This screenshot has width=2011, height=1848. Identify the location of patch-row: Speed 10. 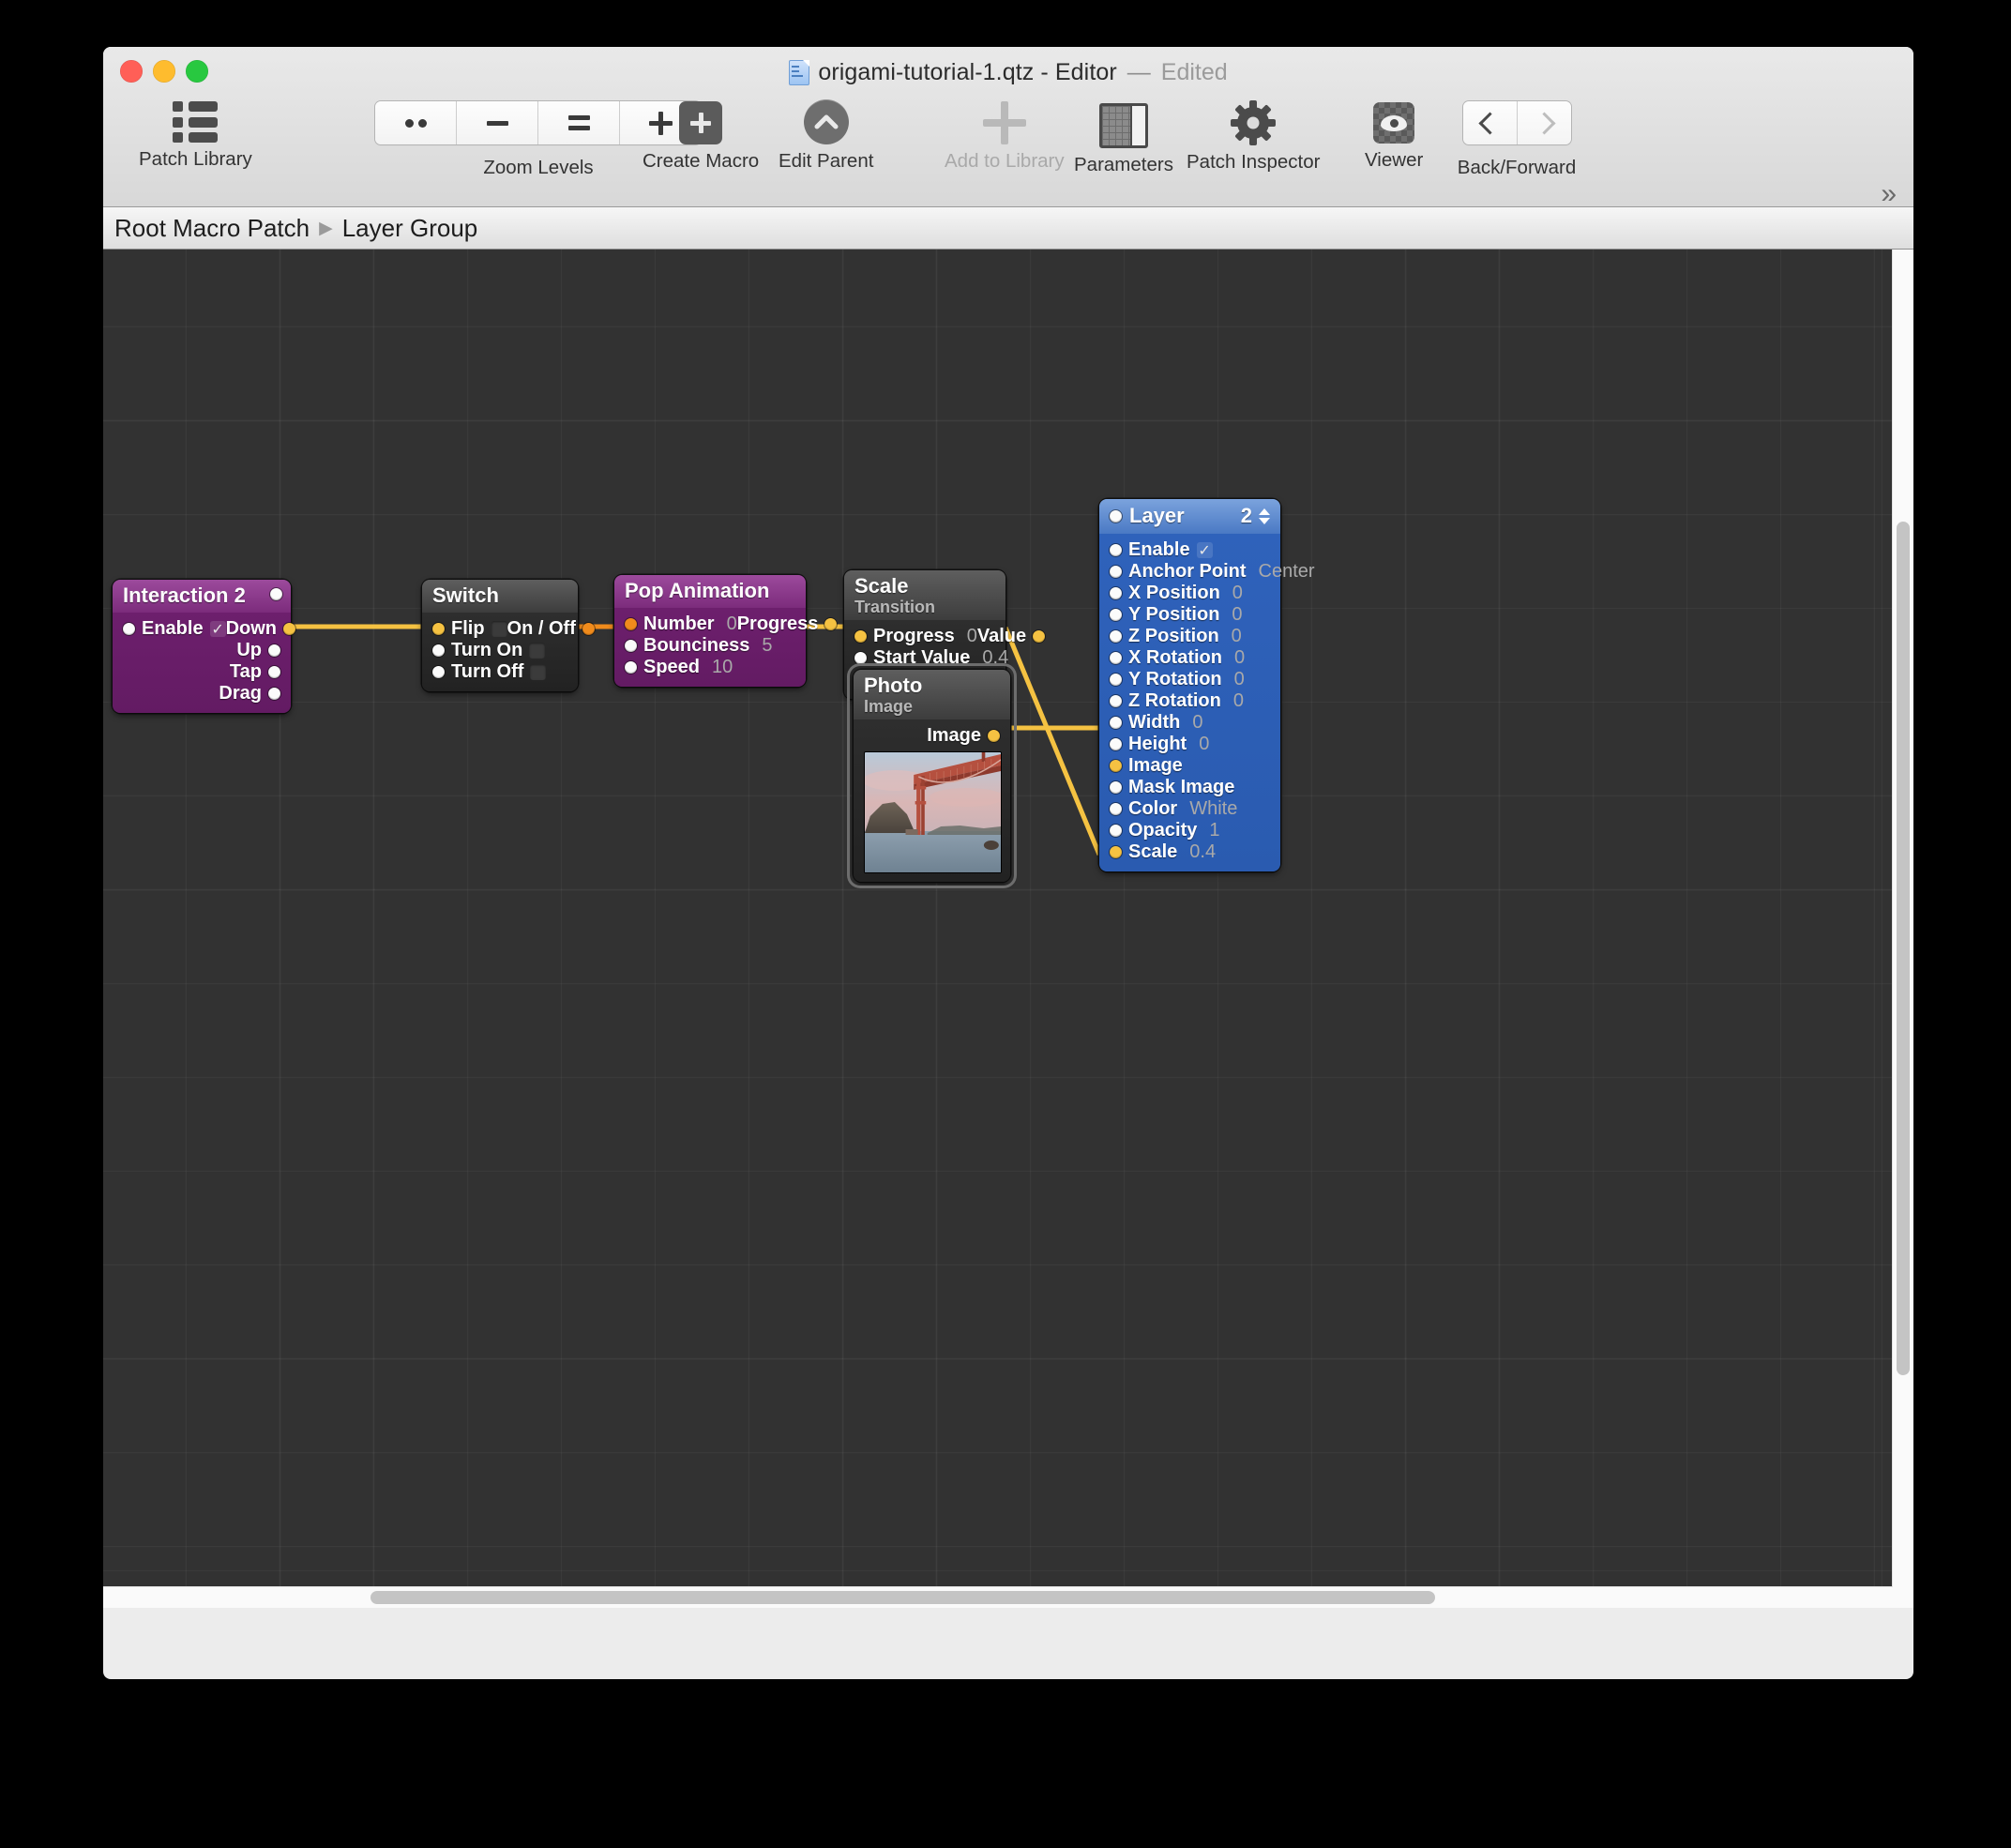
(710, 668).